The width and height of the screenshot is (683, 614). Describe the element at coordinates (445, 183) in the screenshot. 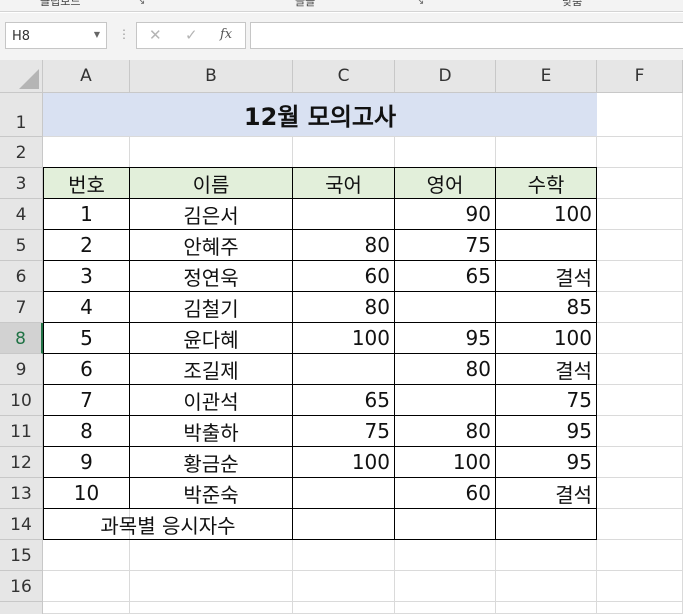

I see `column-label-cell: 영어` at that location.